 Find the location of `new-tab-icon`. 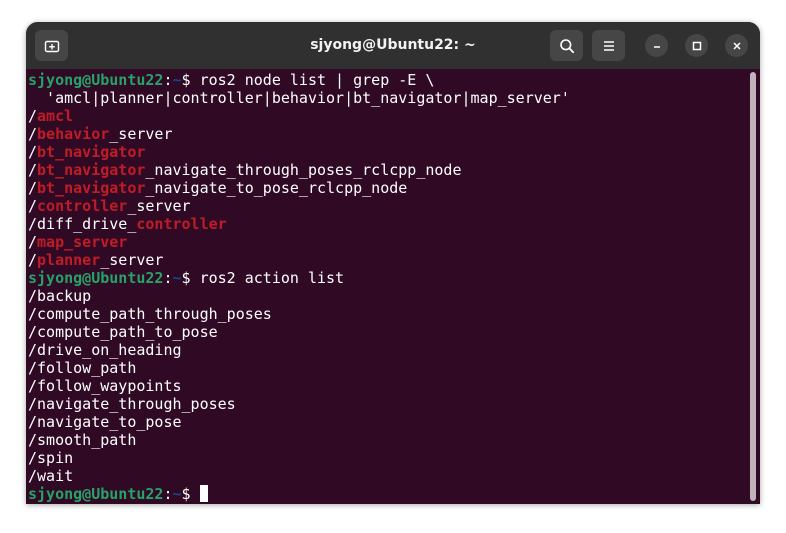

new-tab-icon is located at coordinates (51, 46).